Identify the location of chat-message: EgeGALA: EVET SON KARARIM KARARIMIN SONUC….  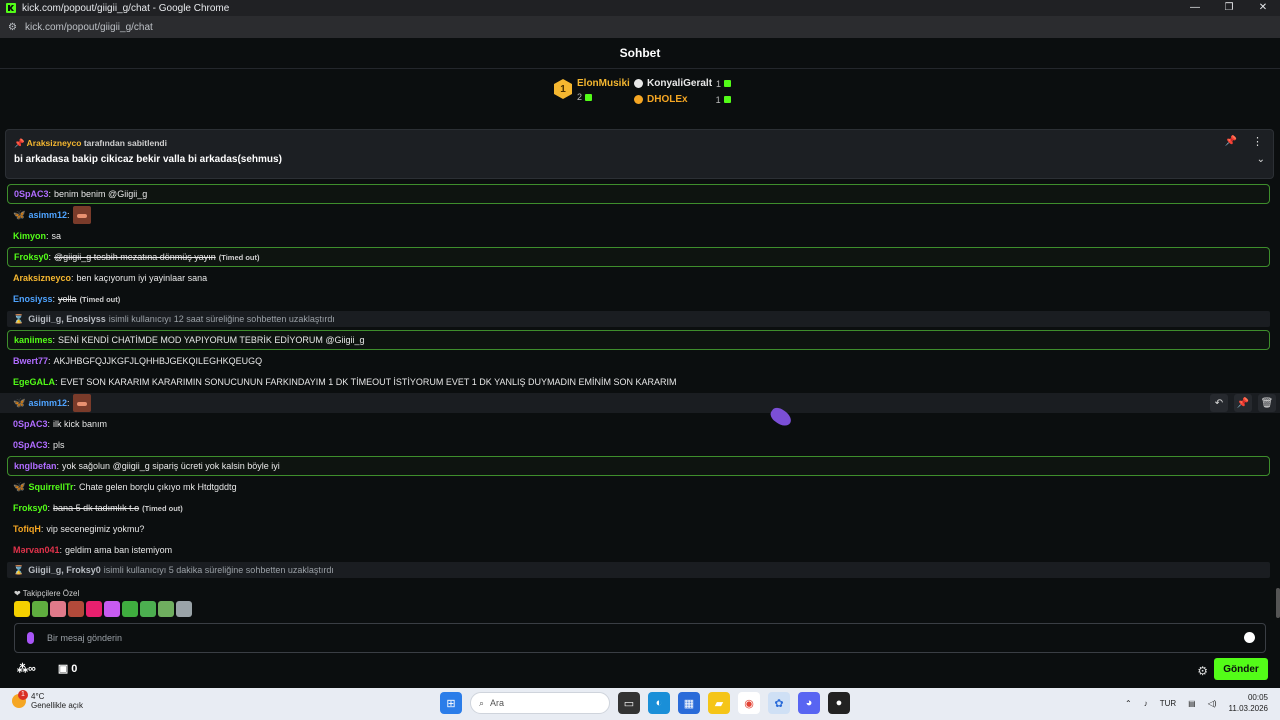
(638, 382).